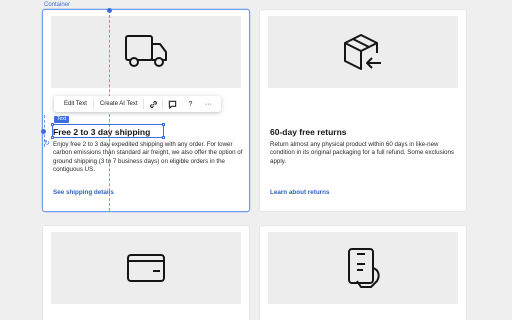 The width and height of the screenshot is (512, 320). I want to click on more-icon: ···, so click(208, 104).